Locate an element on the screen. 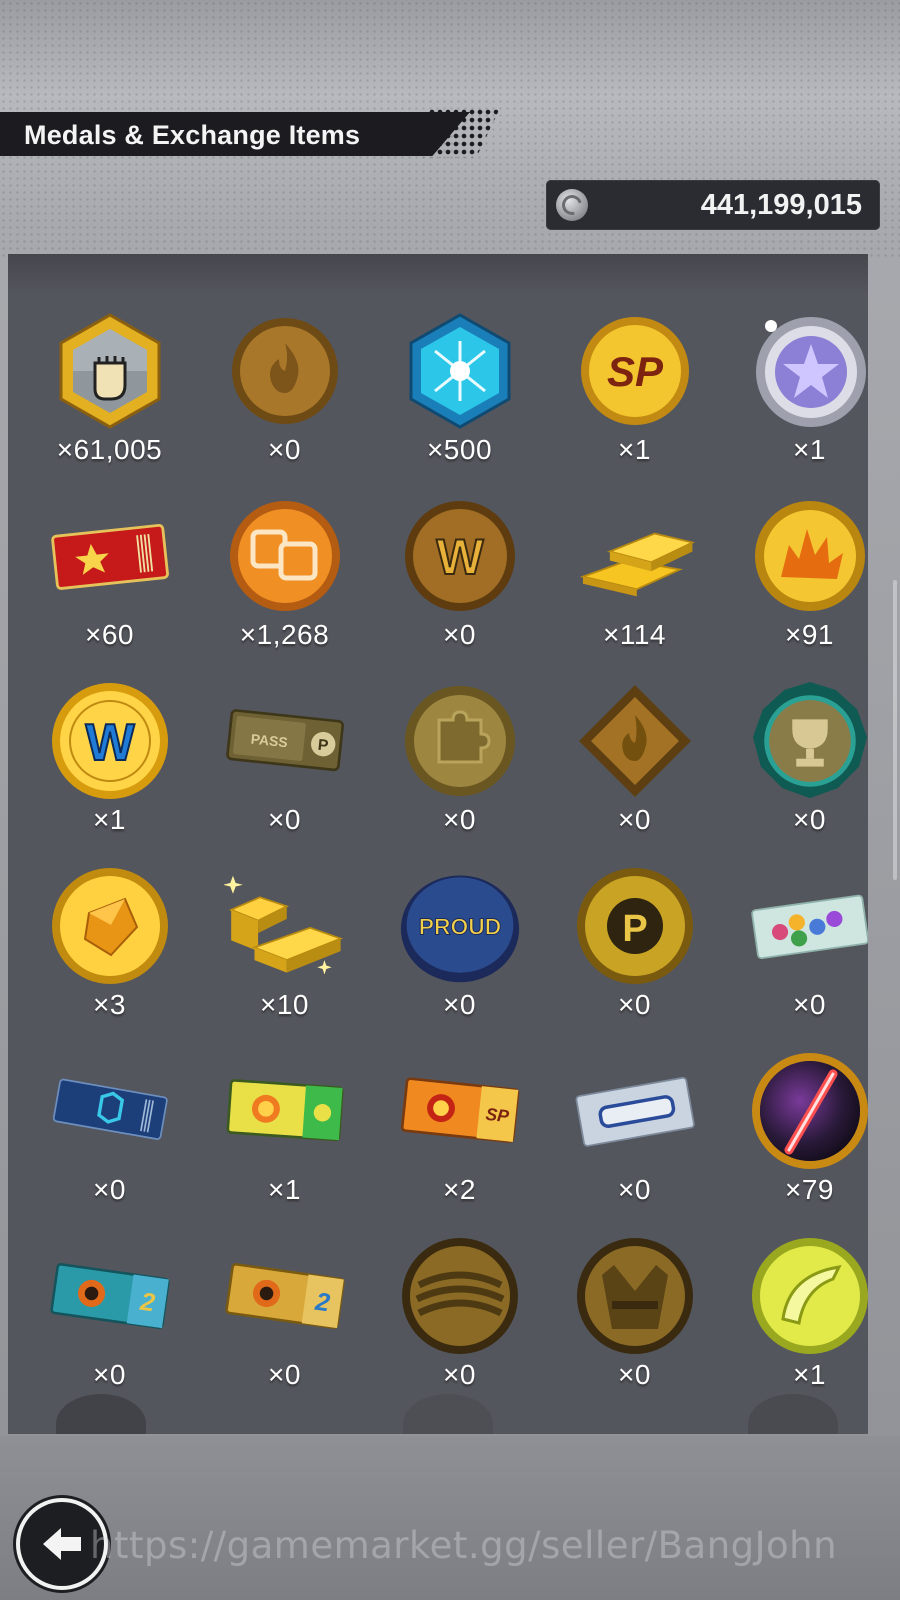 The height and width of the screenshot is (1600, 900). watermark-text: https://gamemarket.gg/seller/BangJohn is located at coordinates (464, 1545).